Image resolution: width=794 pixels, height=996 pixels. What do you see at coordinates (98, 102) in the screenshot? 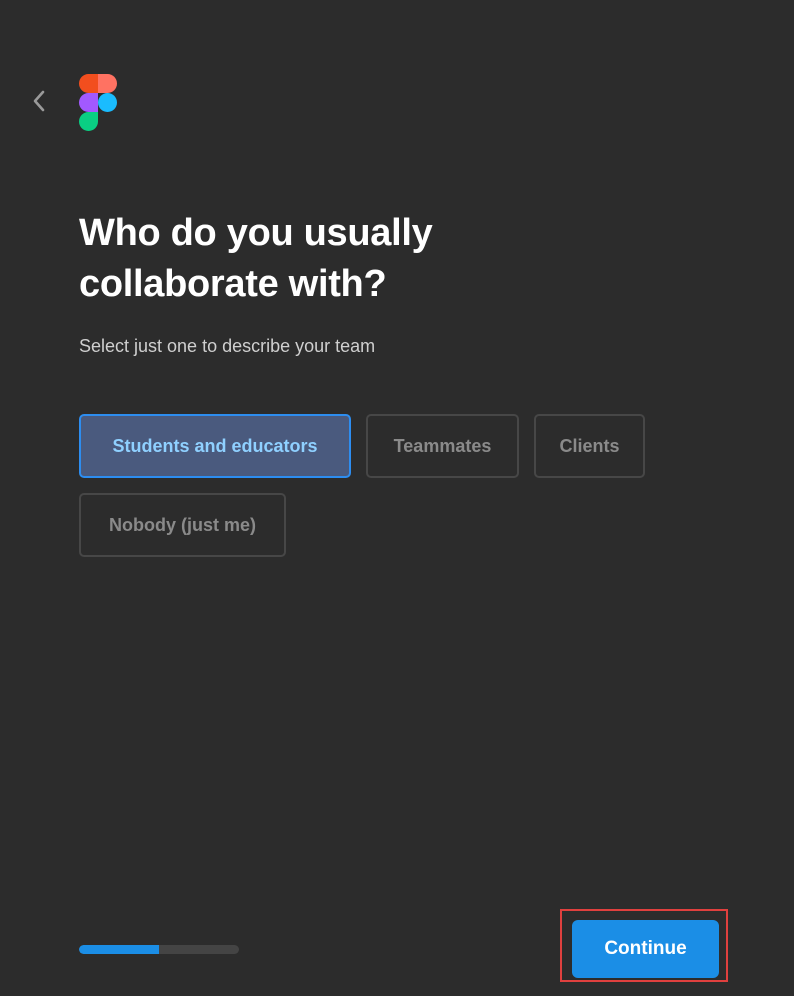
I see `figma-logo-icon` at bounding box center [98, 102].